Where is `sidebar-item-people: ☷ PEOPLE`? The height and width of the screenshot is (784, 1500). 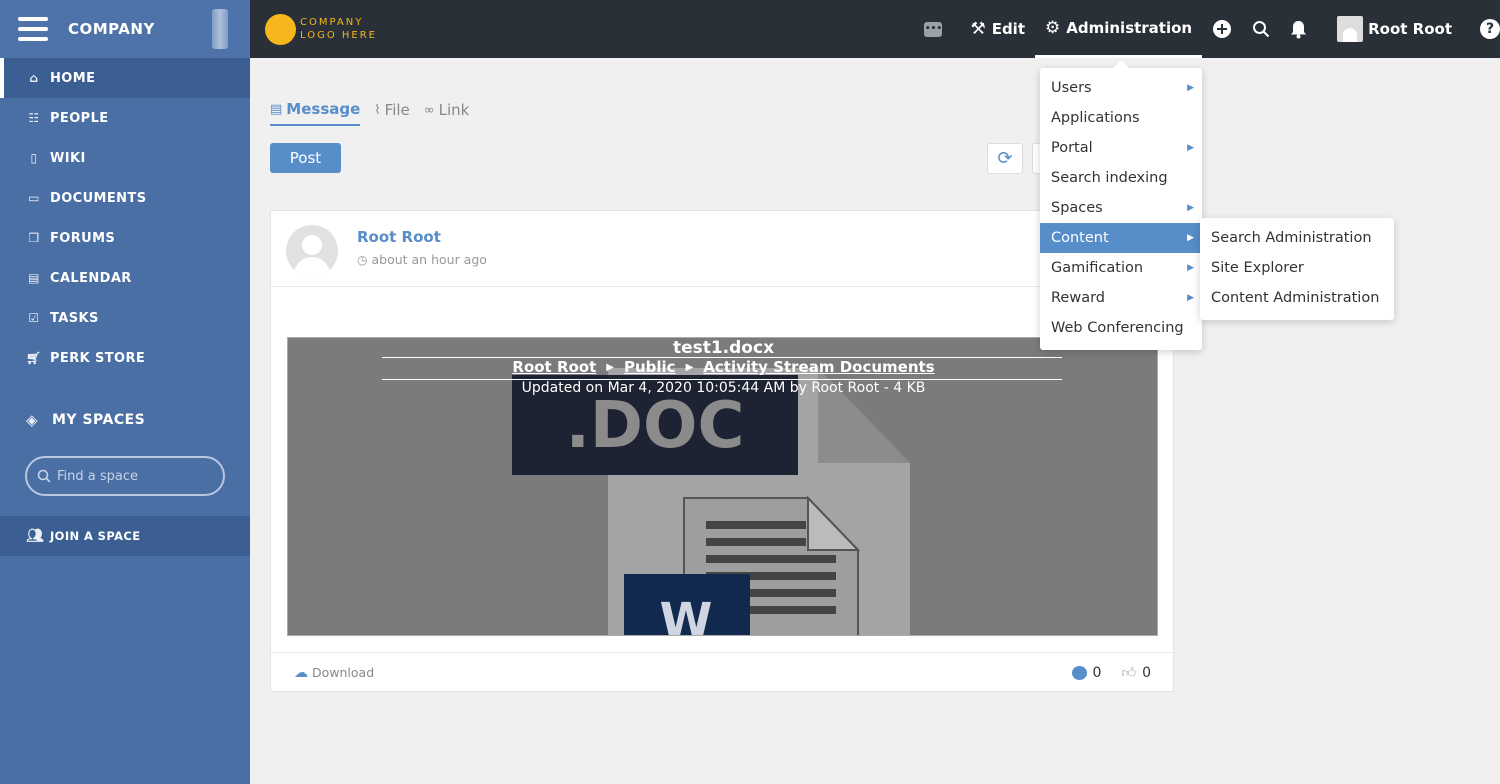
sidebar-item-people: ☷ PEOPLE is located at coordinates (125, 118).